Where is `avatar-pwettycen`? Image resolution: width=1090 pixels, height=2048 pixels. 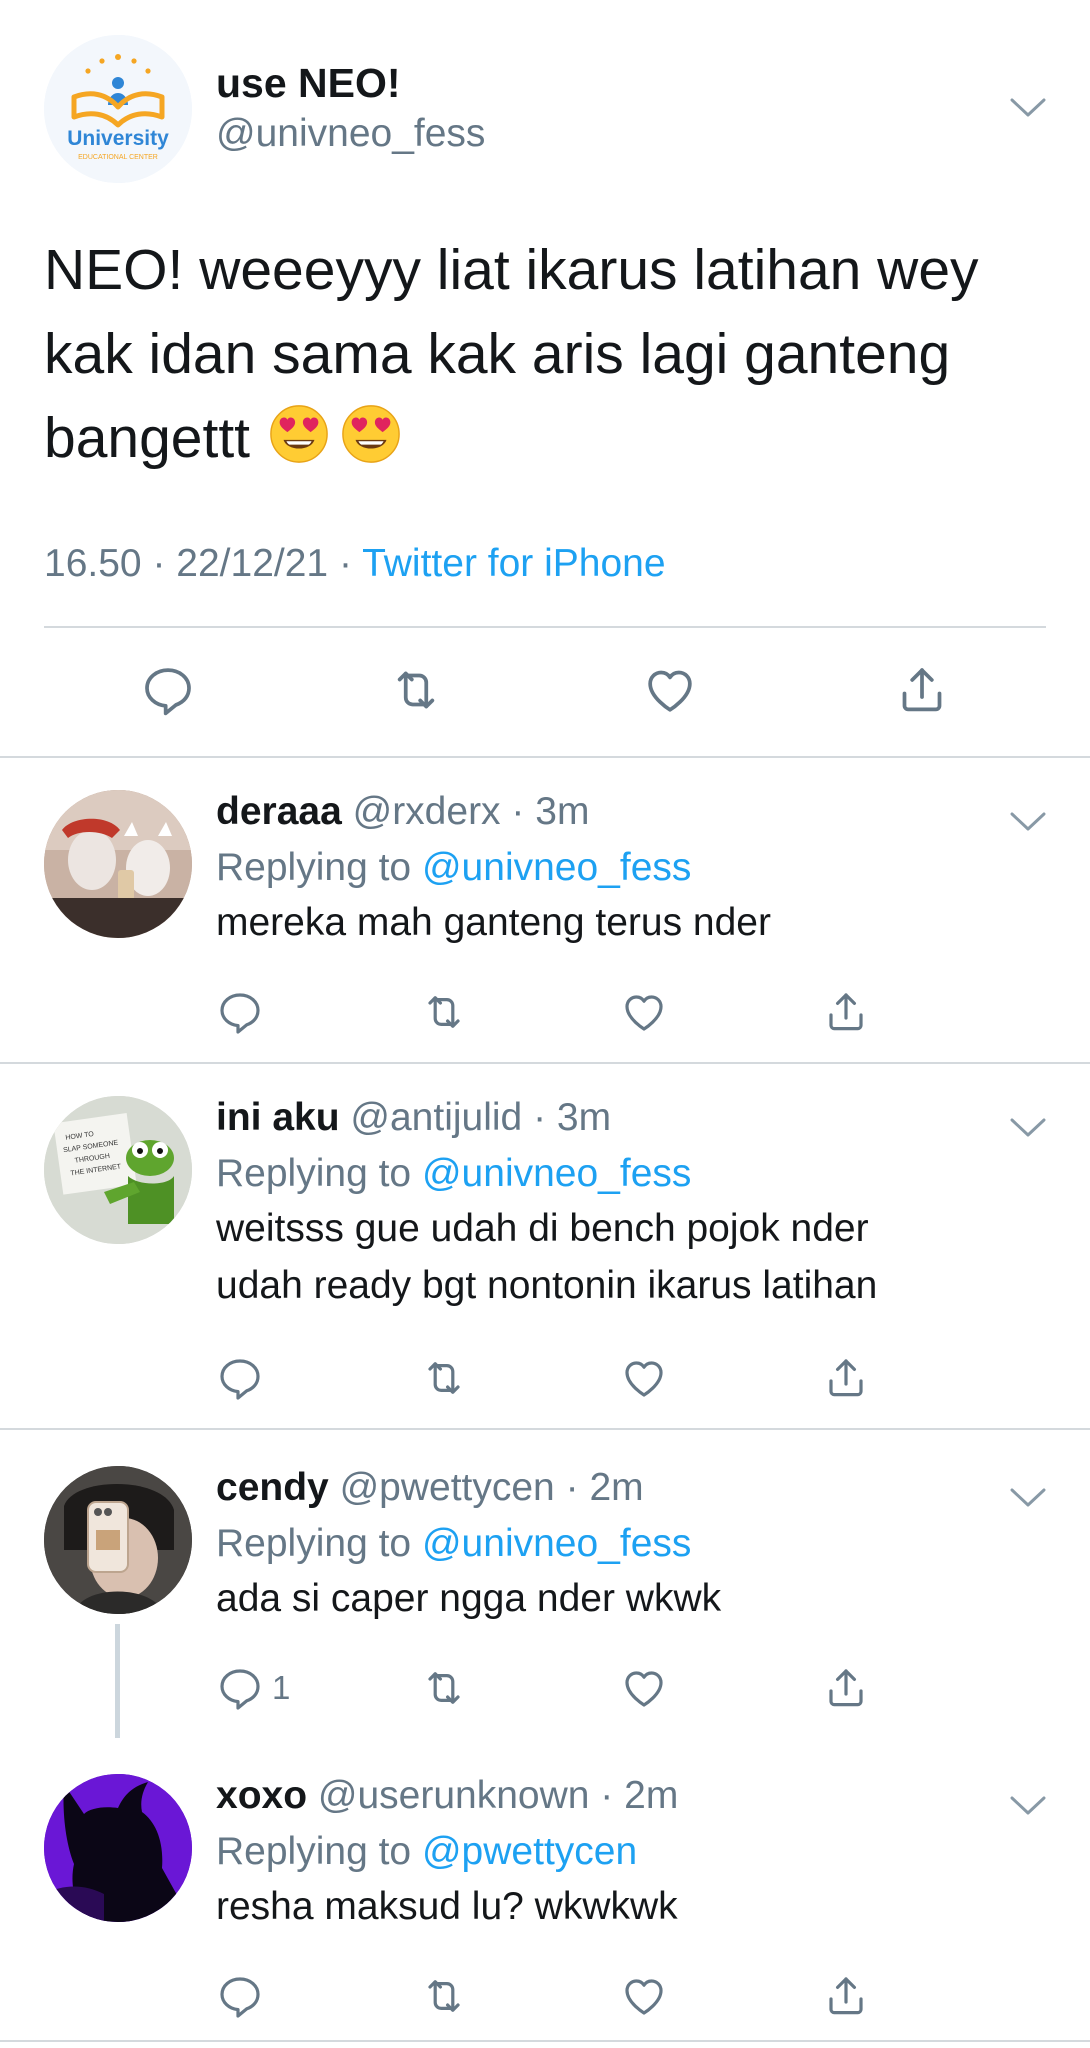
avatar-pwettycen is located at coordinates (118, 1540).